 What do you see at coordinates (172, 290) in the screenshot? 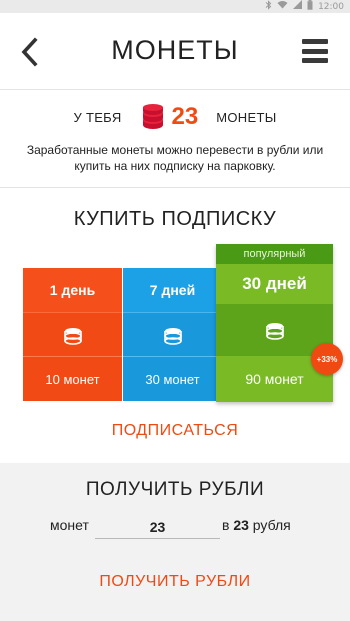
I see `plan-name: 7 дней` at bounding box center [172, 290].